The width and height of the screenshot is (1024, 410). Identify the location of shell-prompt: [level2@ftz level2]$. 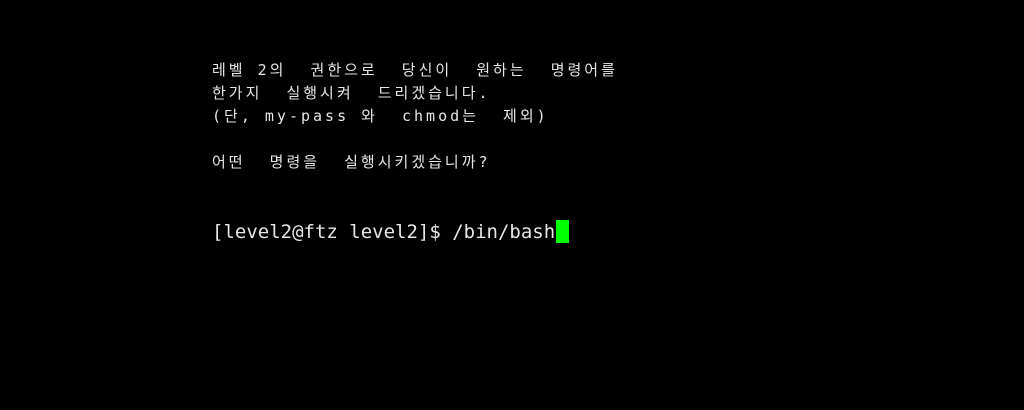
(332, 231).